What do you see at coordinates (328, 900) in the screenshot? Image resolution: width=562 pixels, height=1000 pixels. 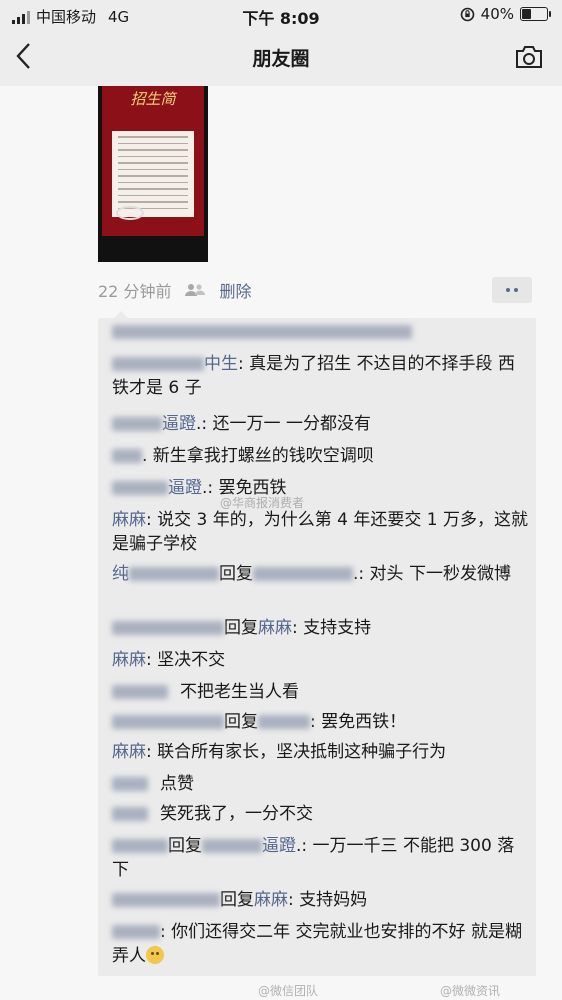 I see `comment-text: : 支持妈妈` at bounding box center [328, 900].